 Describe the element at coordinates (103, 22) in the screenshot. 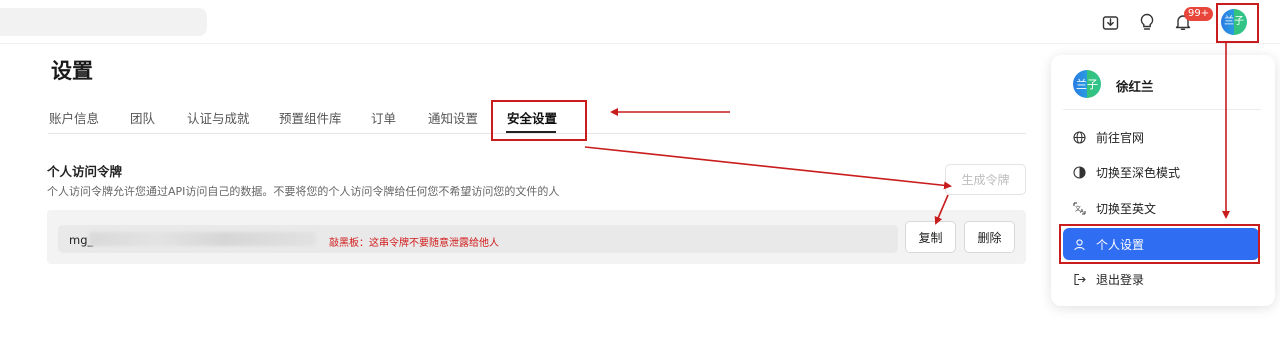

I see `search-bar` at that location.